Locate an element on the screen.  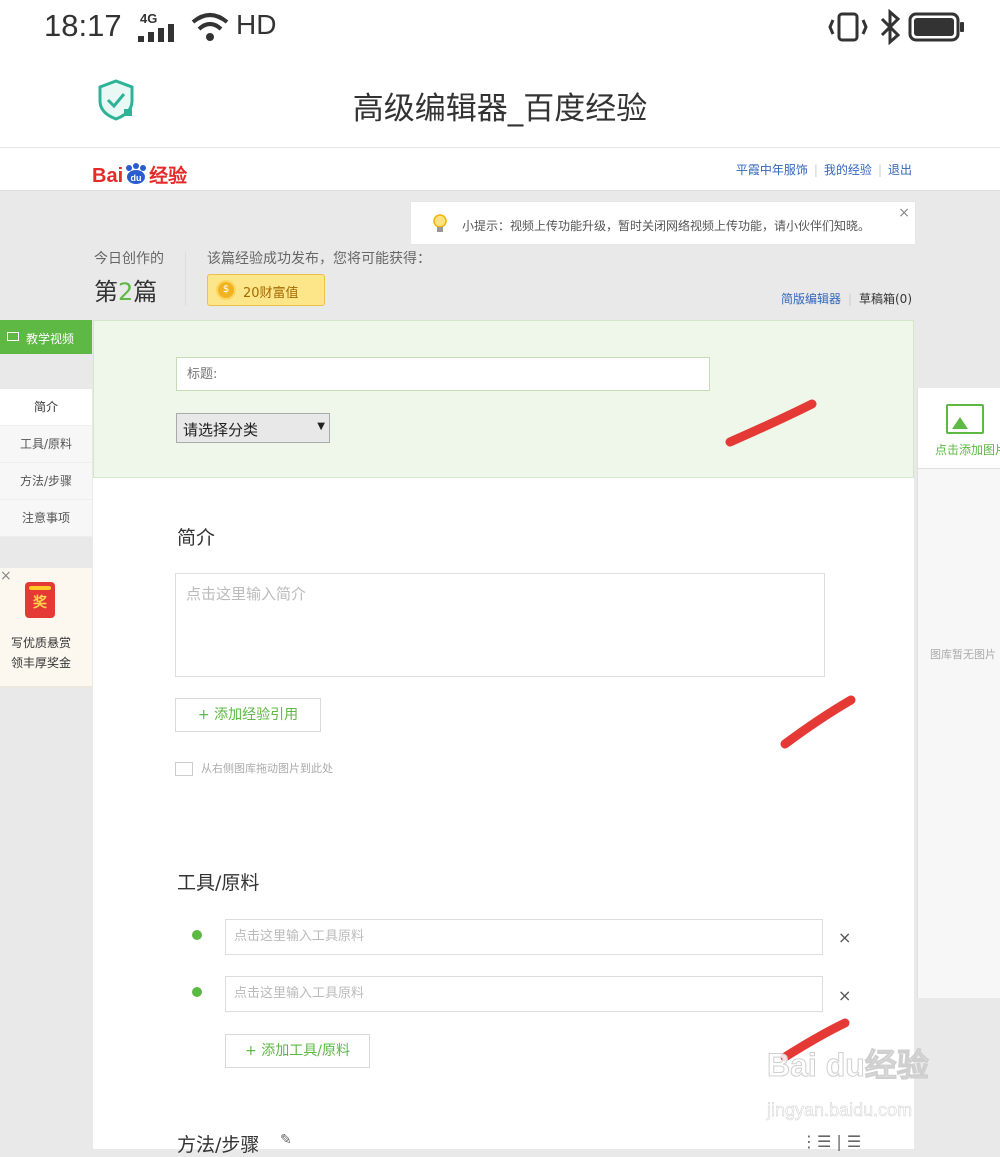
drag-image-hint: 从右侧图库拖动图片到此处 is located at coordinates (254, 768).